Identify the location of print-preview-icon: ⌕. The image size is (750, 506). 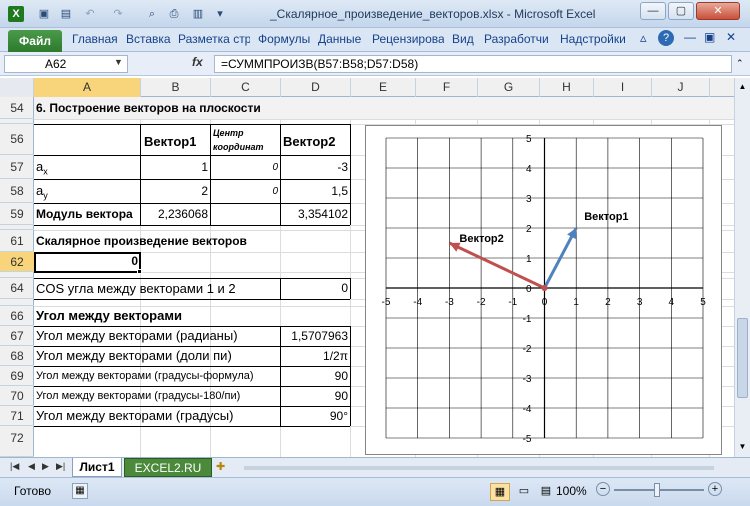
(152, 14).